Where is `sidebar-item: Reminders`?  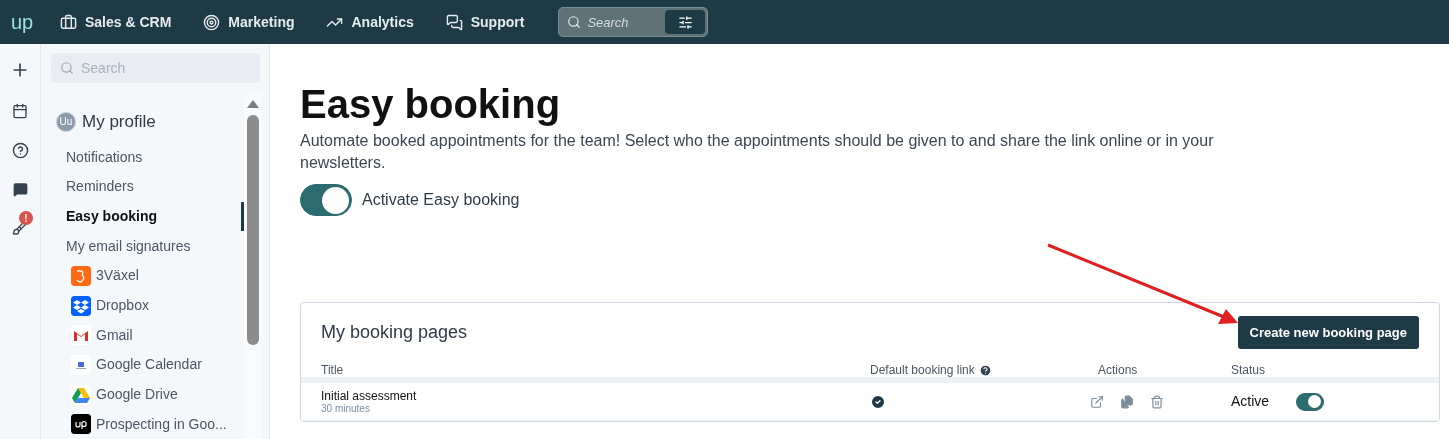
sidebar-item: Reminders is located at coordinates (150, 187).